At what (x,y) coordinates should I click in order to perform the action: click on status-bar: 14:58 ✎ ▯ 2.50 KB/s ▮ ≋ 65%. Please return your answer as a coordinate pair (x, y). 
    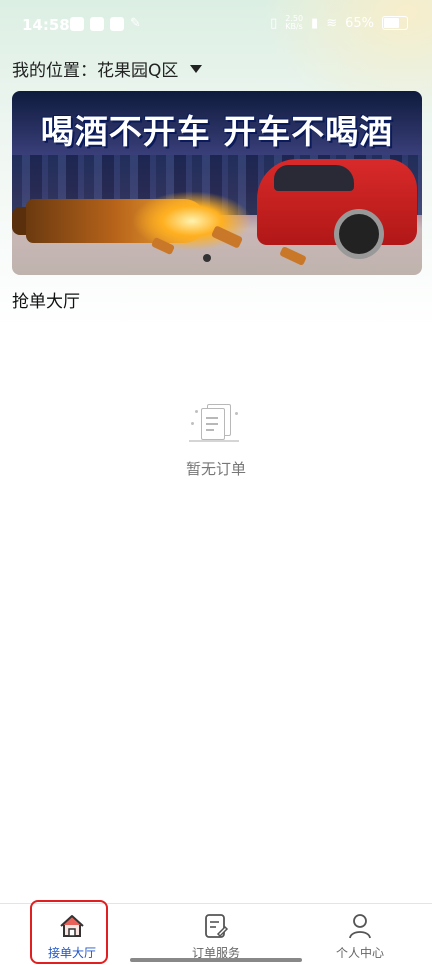
    Looking at the image, I should click on (216, 26).